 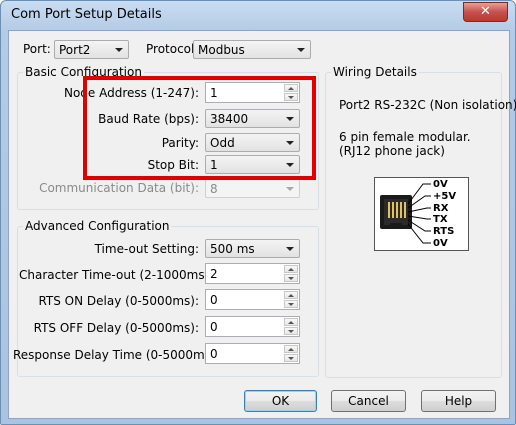 What do you see at coordinates (280, 401) in the screenshot?
I see `ok-button: OK` at bounding box center [280, 401].